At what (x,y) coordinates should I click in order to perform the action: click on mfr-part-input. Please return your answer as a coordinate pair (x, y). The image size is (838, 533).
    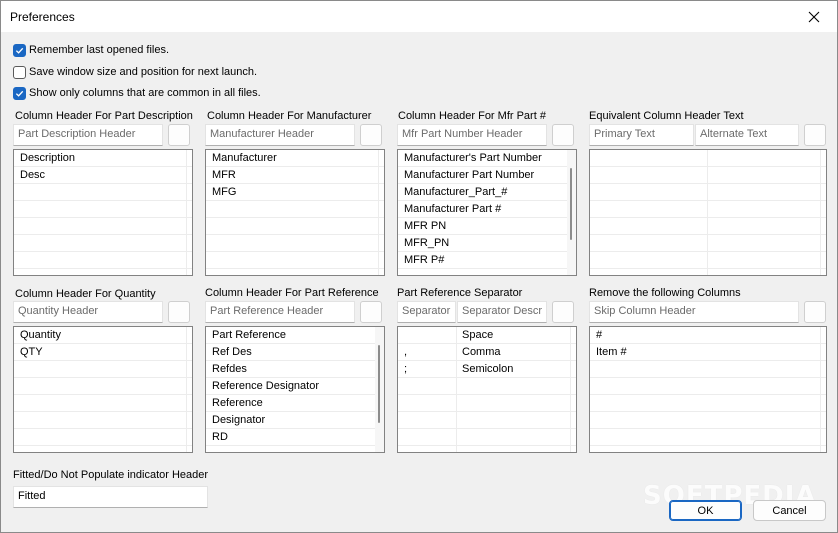
    Looking at the image, I should click on (472, 135).